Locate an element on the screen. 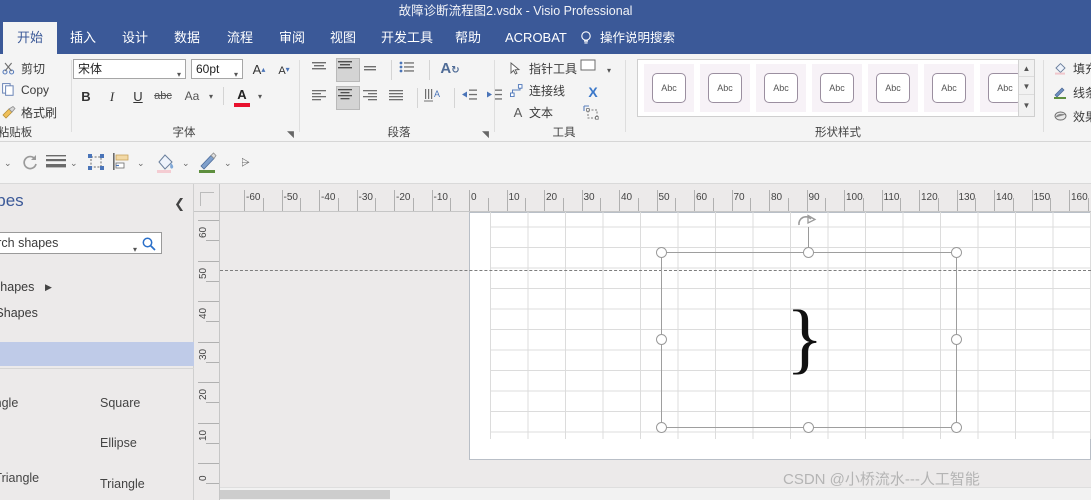  shapes-quick-group: Quick Shapes is located at coordinates (19, 313).